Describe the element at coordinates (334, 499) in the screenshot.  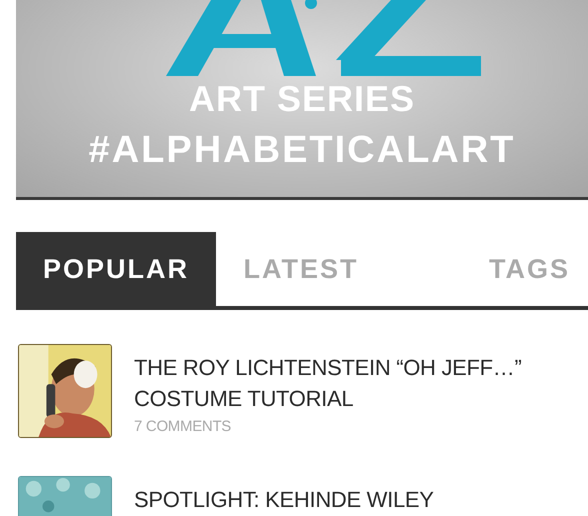
I see `post-title-link: SPOTLIGHT: KEHINDE WILEY` at that location.